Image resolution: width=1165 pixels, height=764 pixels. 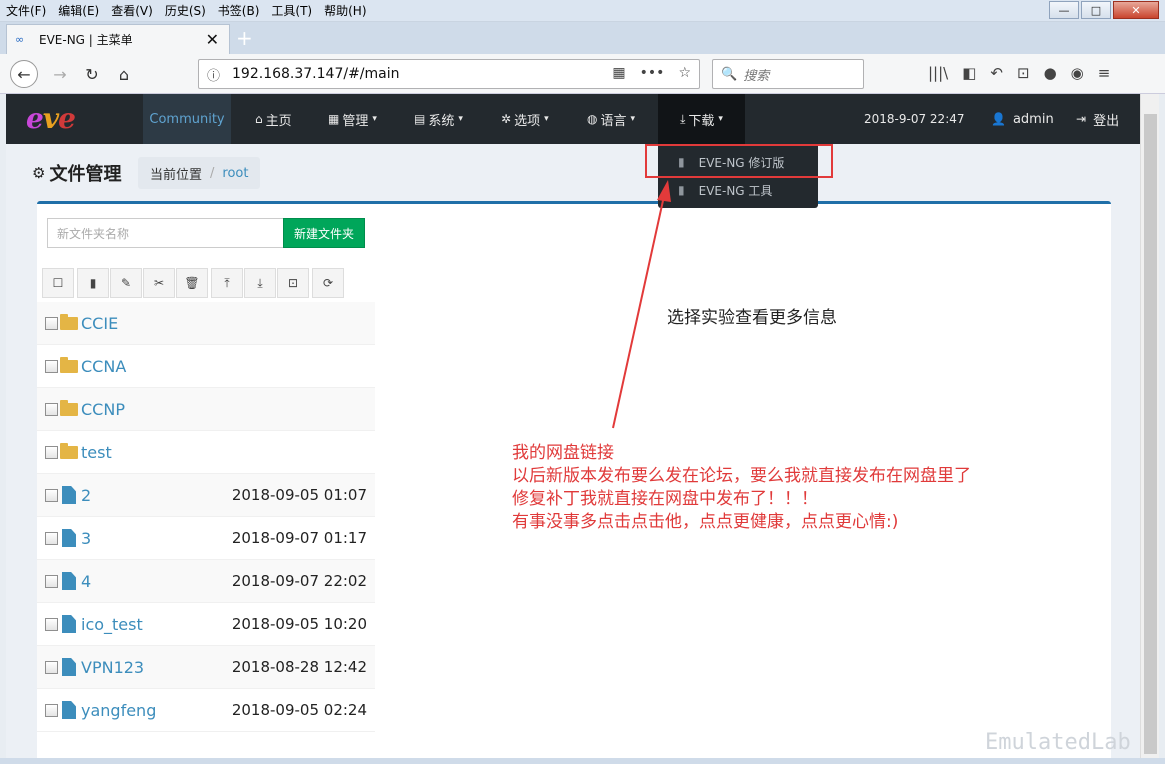 I want to click on bookmark-star-icon: ☆, so click(x=684, y=73).